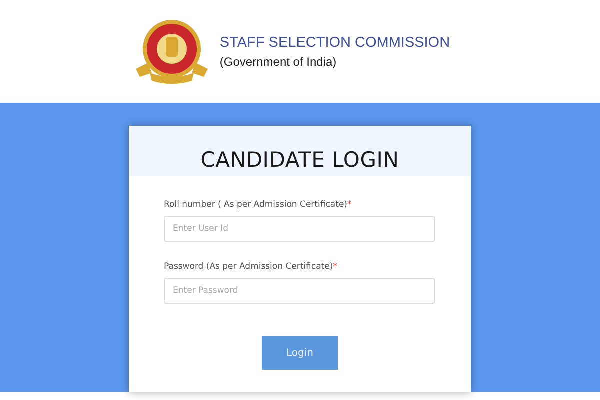 This screenshot has width=600, height=400. What do you see at coordinates (249, 267) in the screenshot?
I see `field-label: Password (As per Admission Certificate)` at bounding box center [249, 267].